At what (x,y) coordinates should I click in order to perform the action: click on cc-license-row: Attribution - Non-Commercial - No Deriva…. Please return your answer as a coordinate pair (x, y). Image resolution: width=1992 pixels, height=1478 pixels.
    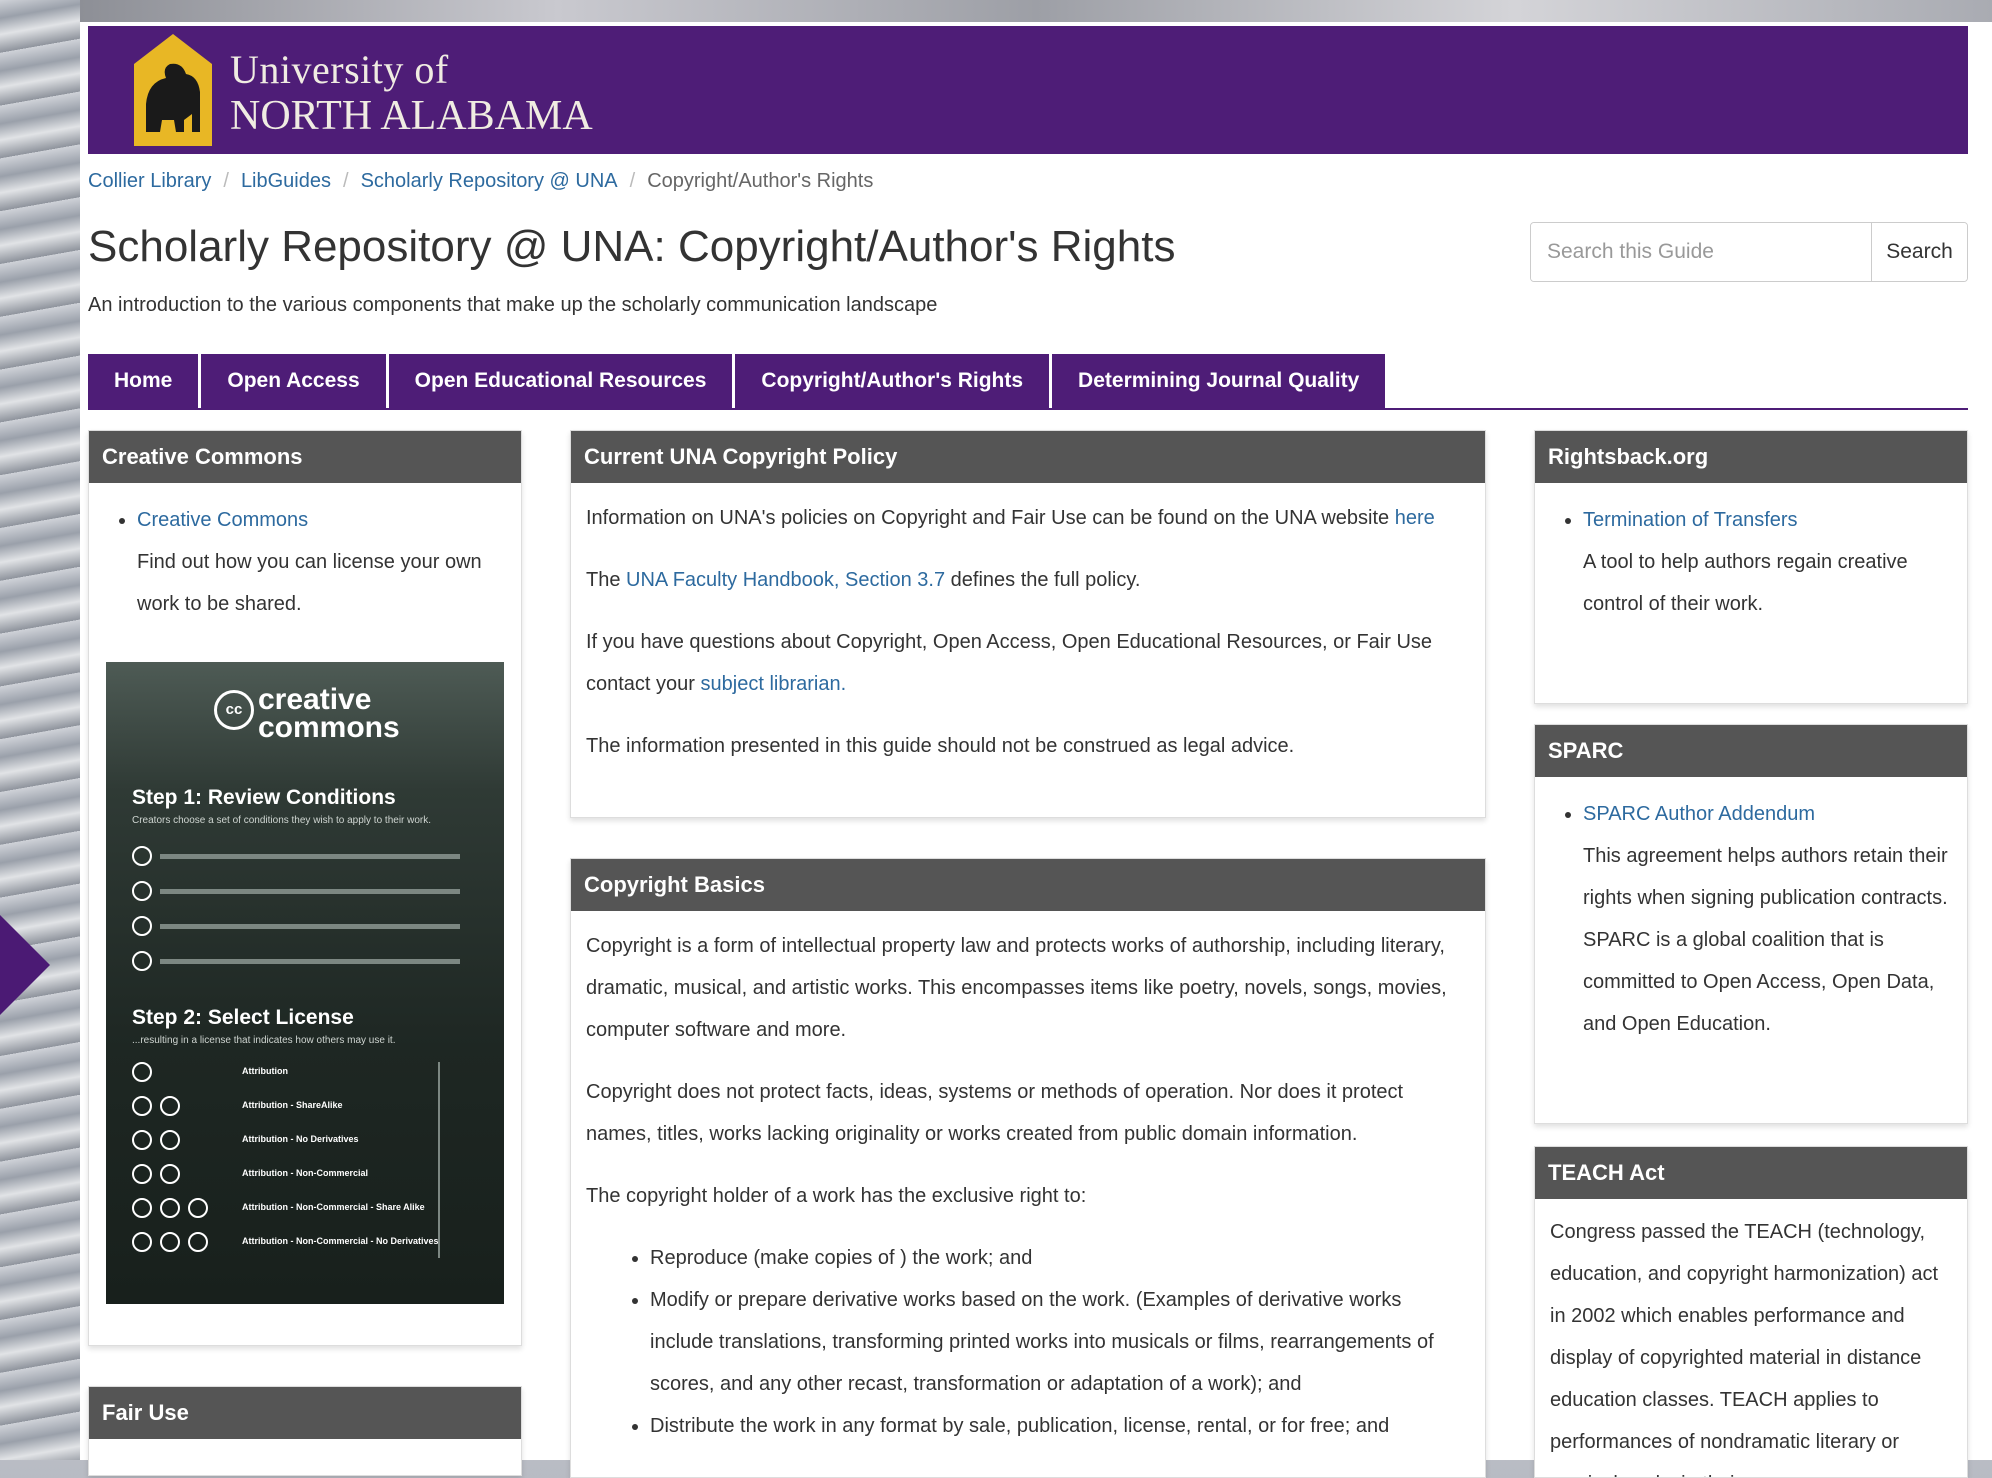
    Looking at the image, I should click on (302, 1244).